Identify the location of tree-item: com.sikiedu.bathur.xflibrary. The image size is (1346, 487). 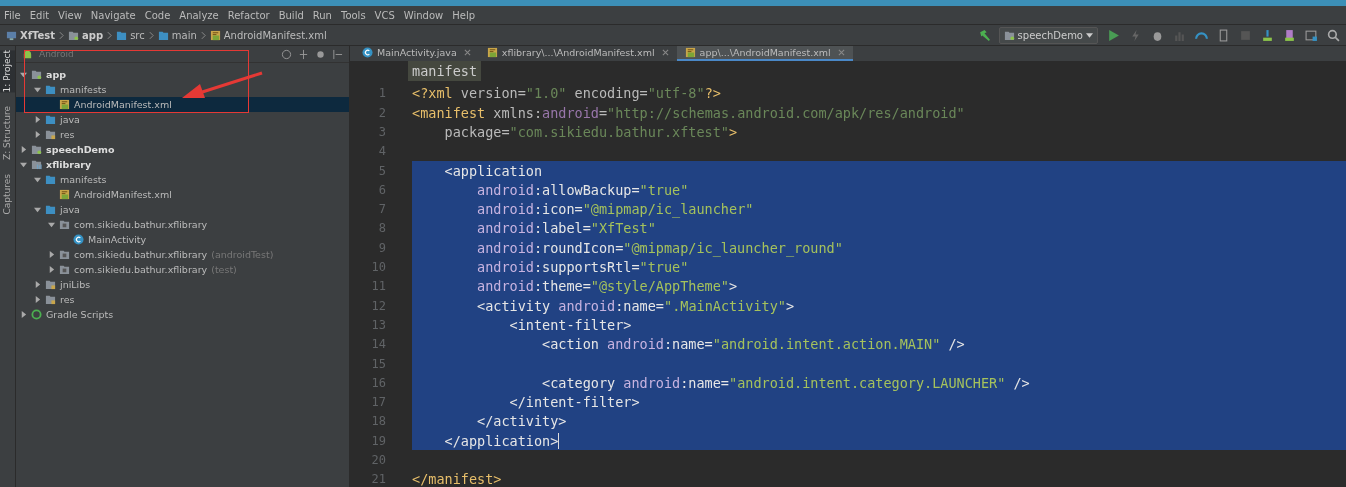
(182, 224).